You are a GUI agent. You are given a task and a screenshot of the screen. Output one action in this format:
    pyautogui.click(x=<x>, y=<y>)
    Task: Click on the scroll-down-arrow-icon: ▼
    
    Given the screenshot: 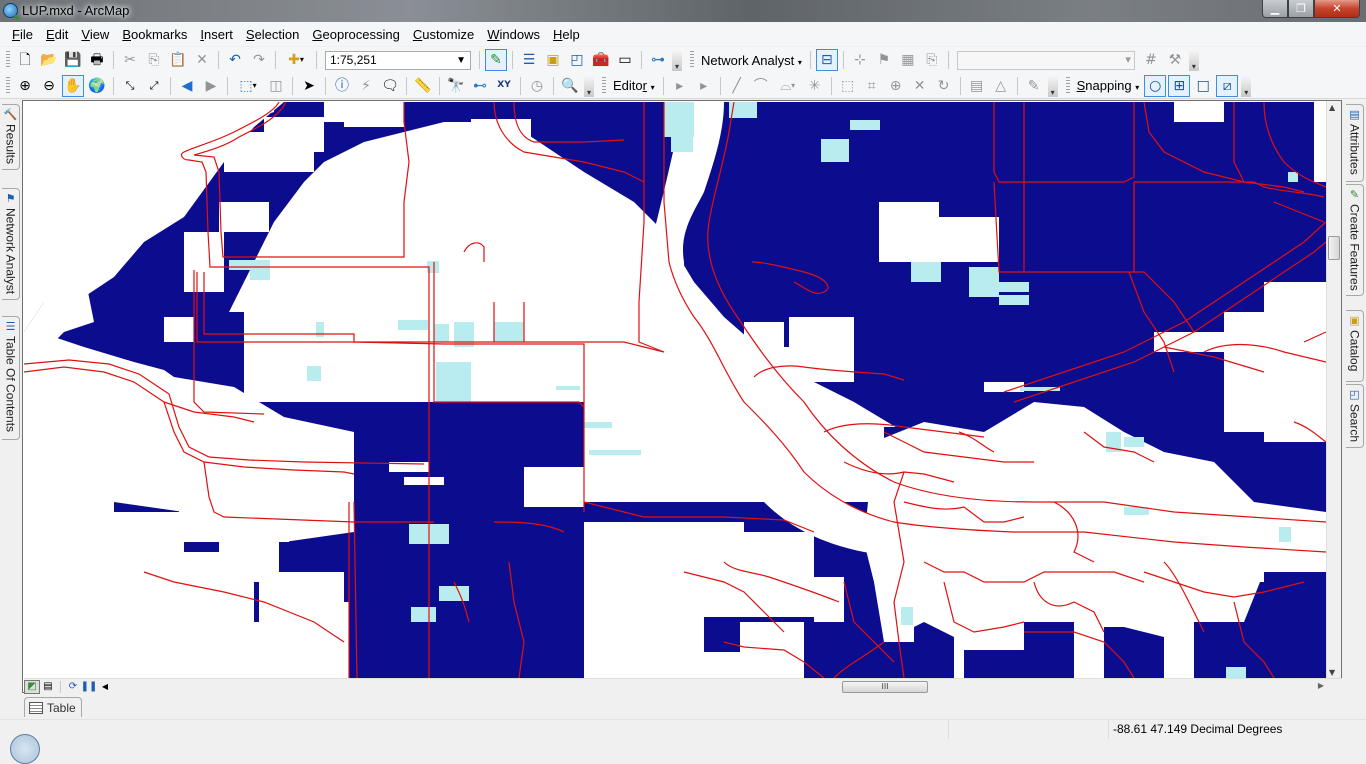 What is the action you would take?
    pyautogui.click(x=1332, y=672)
    